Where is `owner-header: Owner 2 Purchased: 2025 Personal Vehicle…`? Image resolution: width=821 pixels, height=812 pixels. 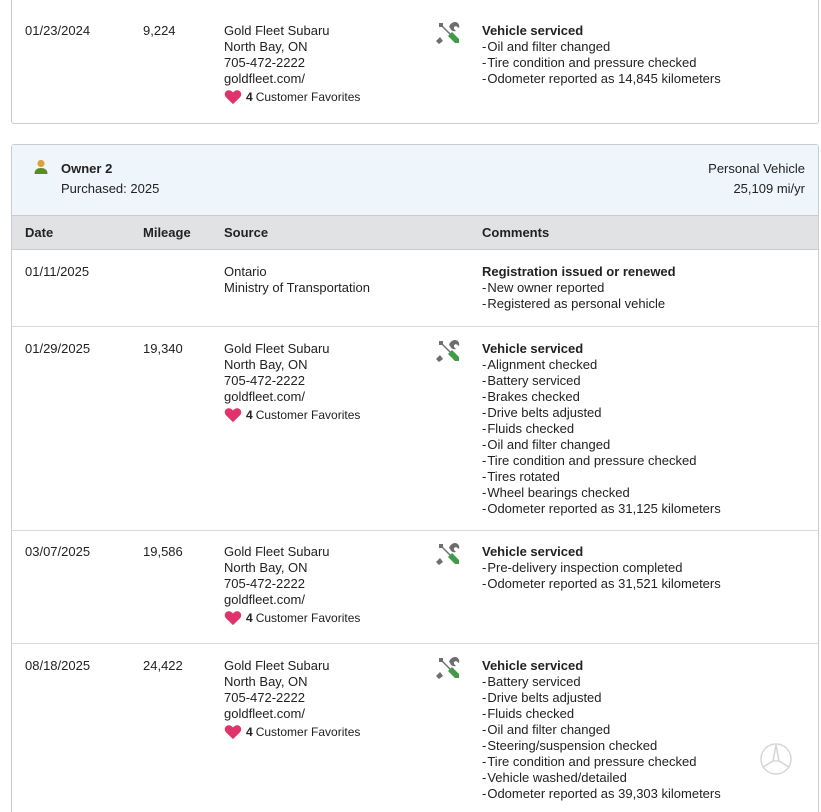 owner-header: Owner 2 Purchased: 2025 Personal Vehicle… is located at coordinates (415, 180).